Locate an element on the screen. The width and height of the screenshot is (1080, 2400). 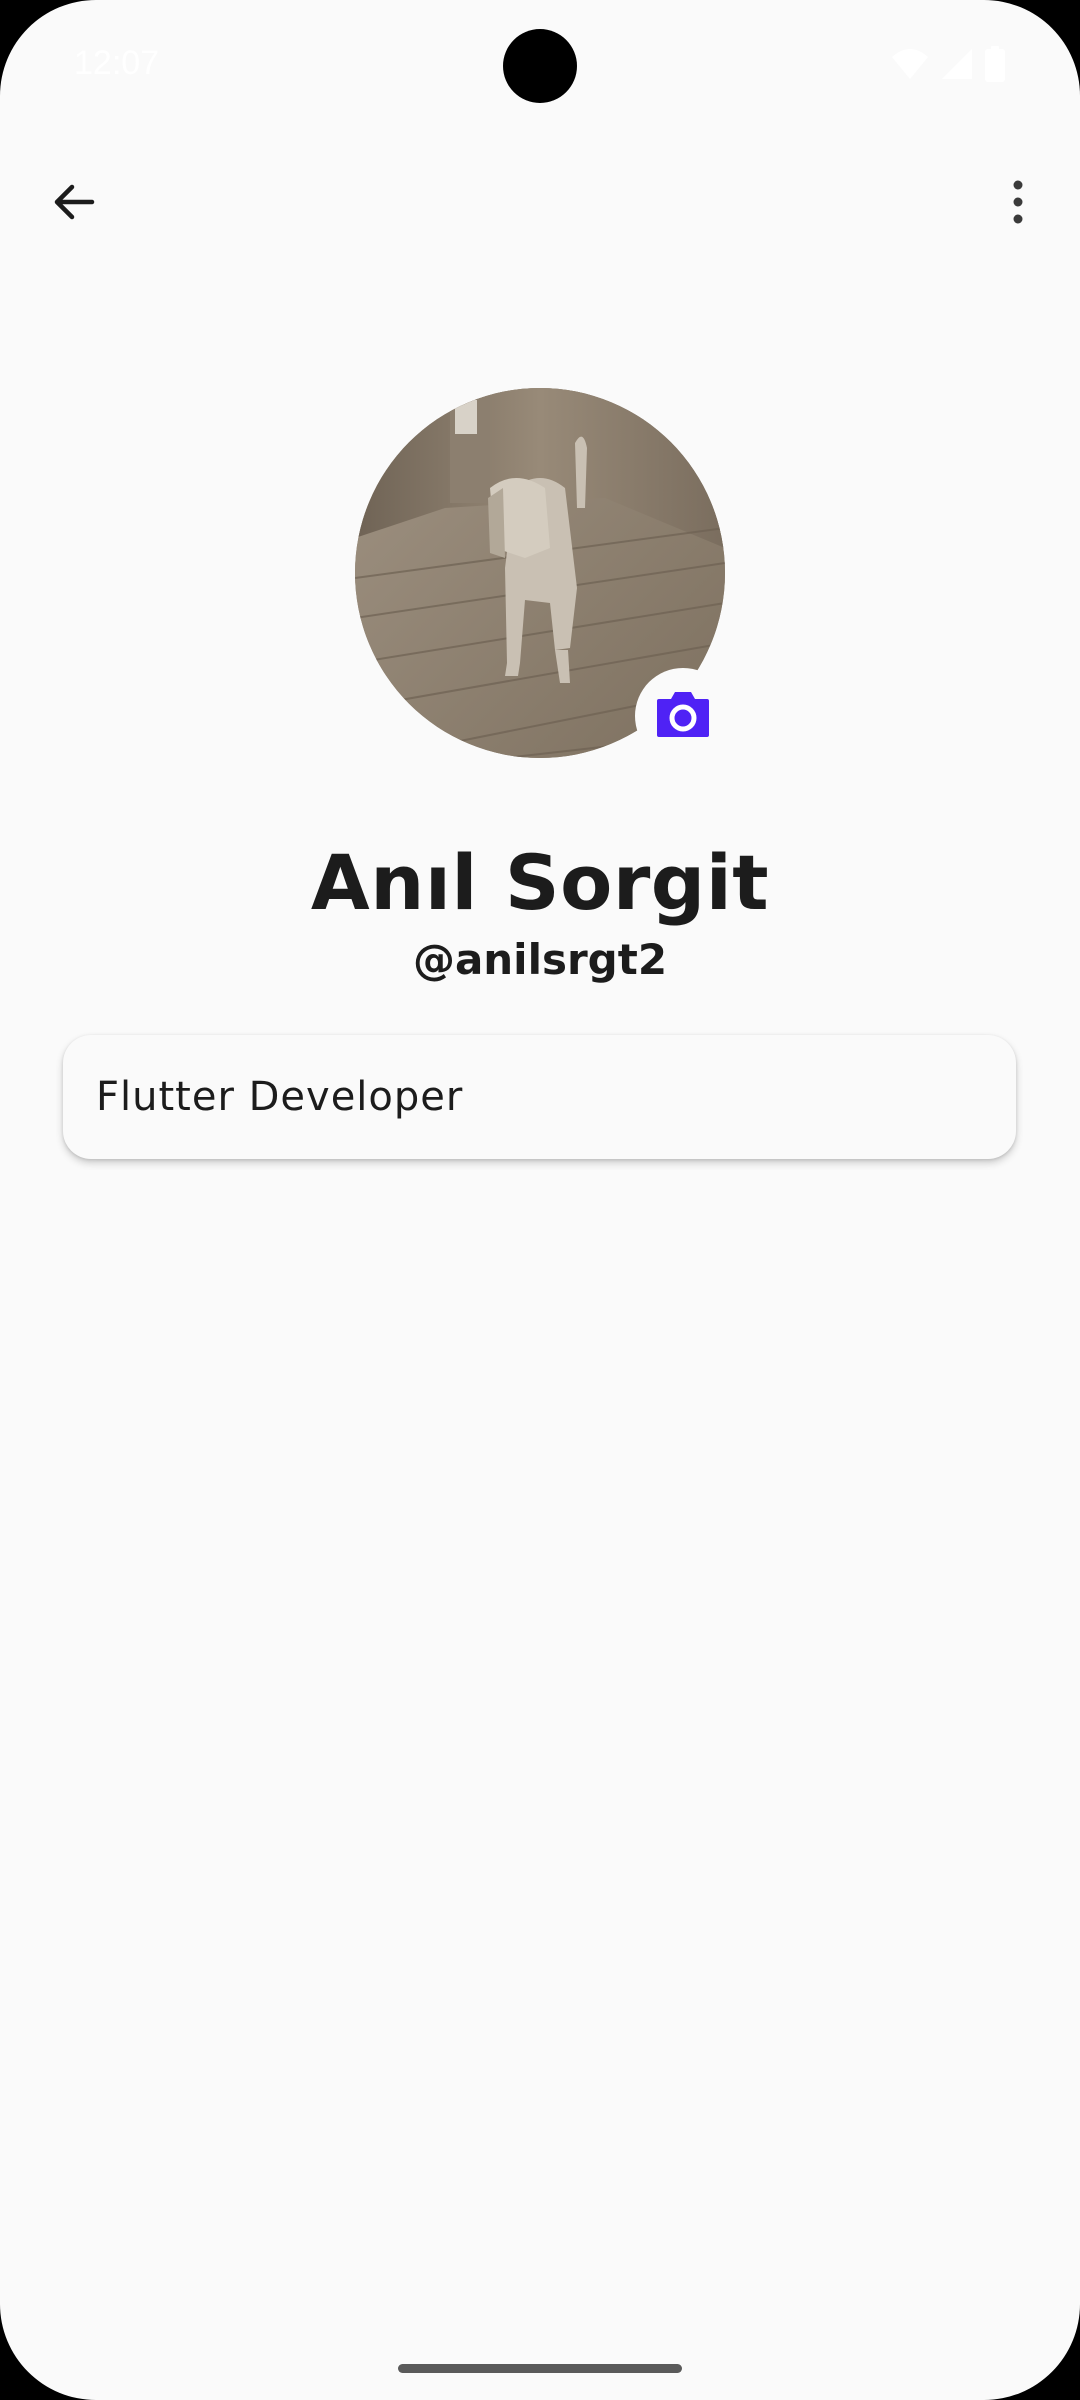
wifi-icon is located at coordinates (910, 64).